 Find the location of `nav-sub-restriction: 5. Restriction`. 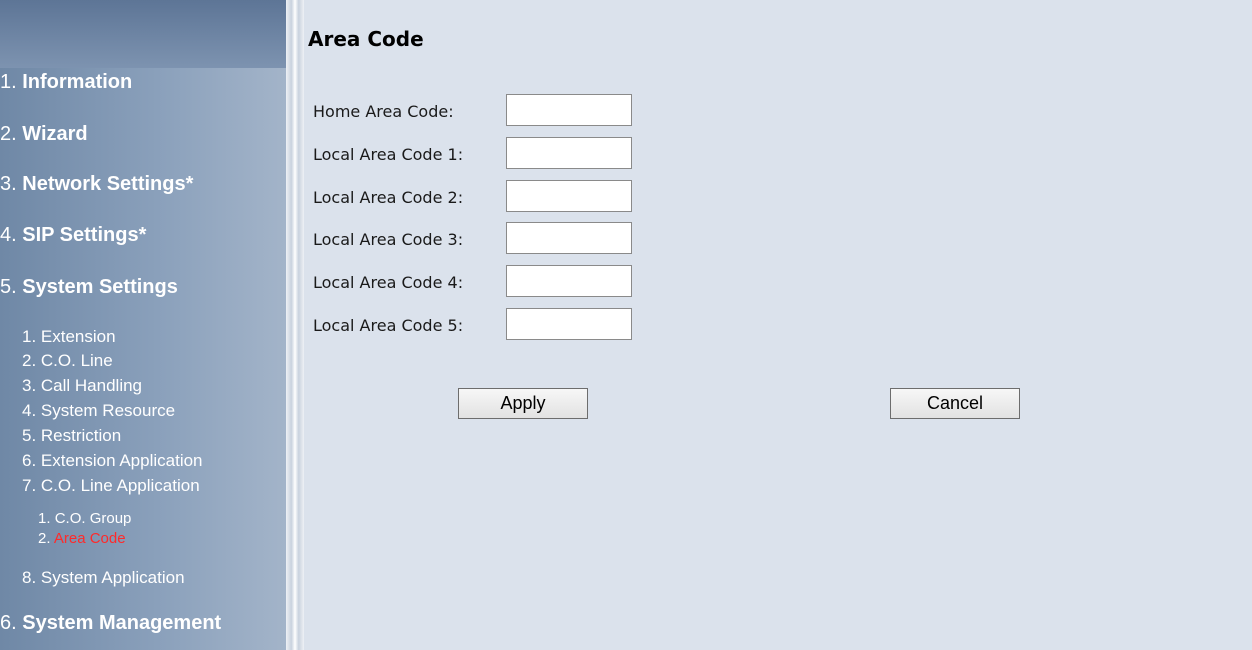

nav-sub-restriction: 5. Restriction is located at coordinates (71, 436).